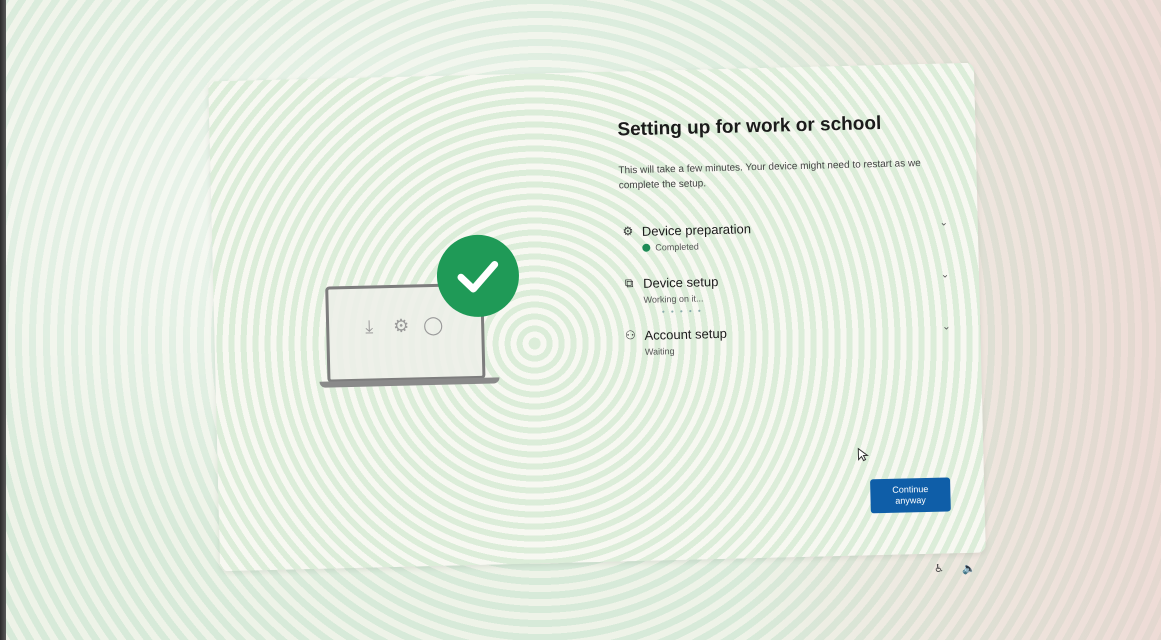 The height and width of the screenshot is (640, 1161). I want to click on users-icon: ⚇, so click(630, 335).